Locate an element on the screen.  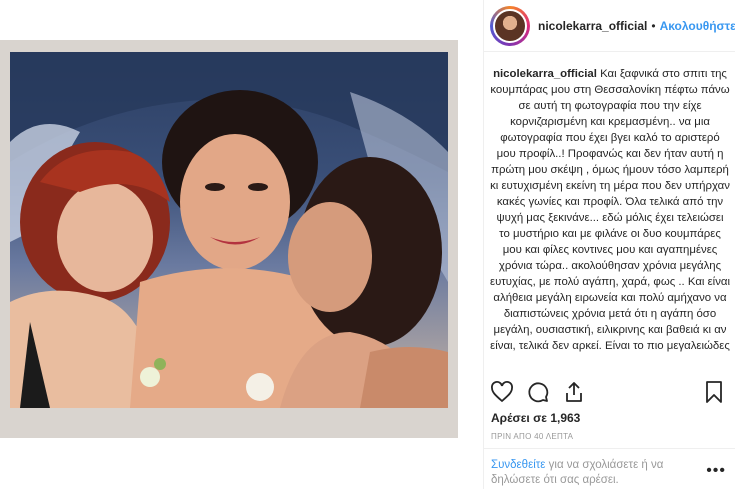
heart-icon is located at coordinates (502, 392).